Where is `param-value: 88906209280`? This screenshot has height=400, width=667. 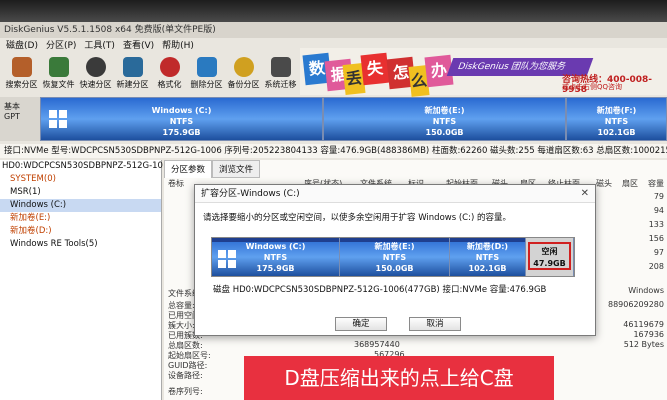
param-value: 88906209280 is located at coordinates (636, 304).